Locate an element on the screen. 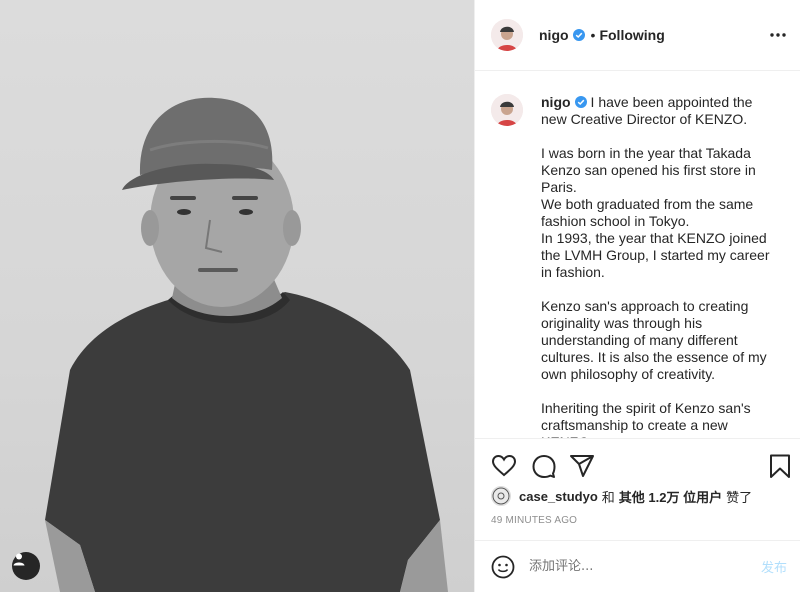  share-icon is located at coordinates (582, 466).